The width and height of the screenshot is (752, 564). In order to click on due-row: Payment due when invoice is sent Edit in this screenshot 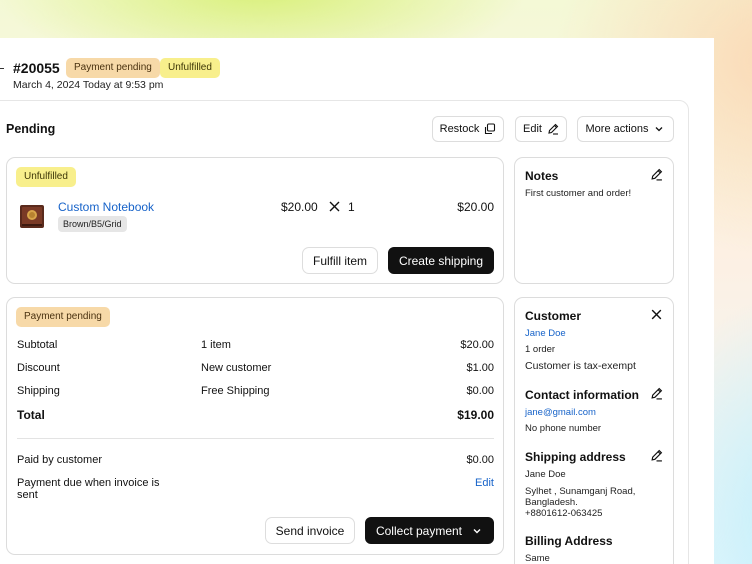, I will do `click(255, 491)`.